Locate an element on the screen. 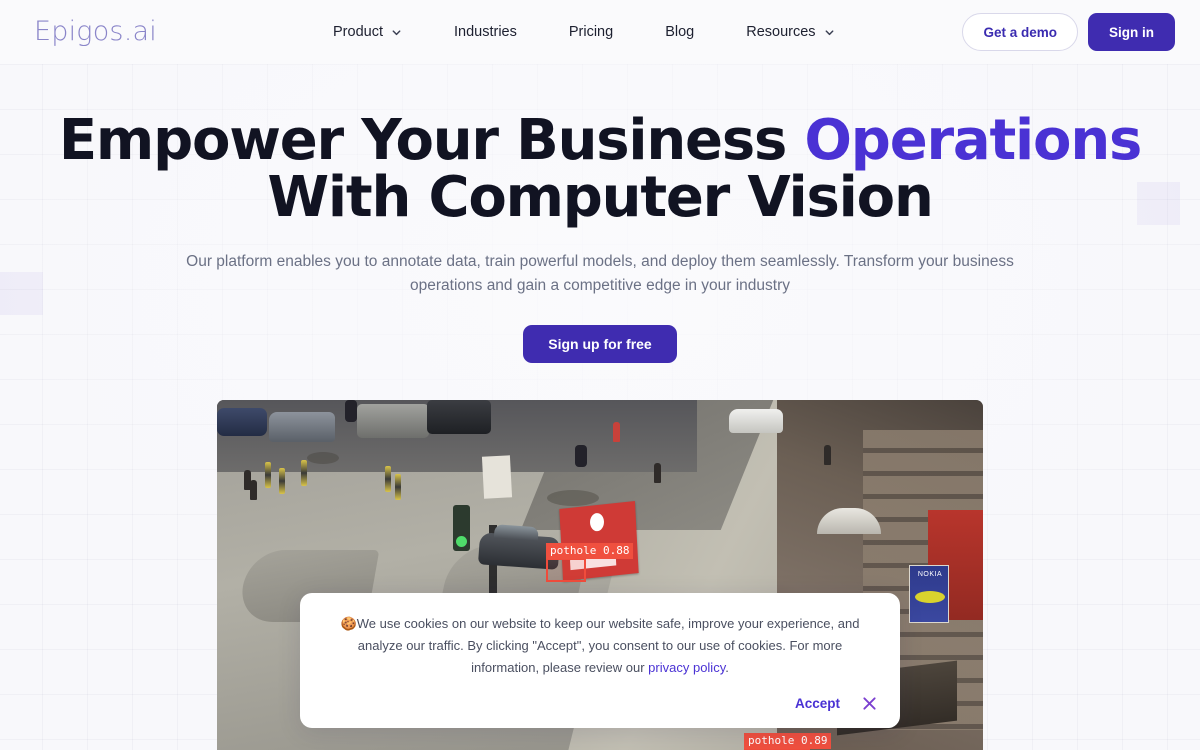 Image resolution: width=1200 pixels, height=750 pixels. nav-item-blog: Blog is located at coordinates (679, 32).